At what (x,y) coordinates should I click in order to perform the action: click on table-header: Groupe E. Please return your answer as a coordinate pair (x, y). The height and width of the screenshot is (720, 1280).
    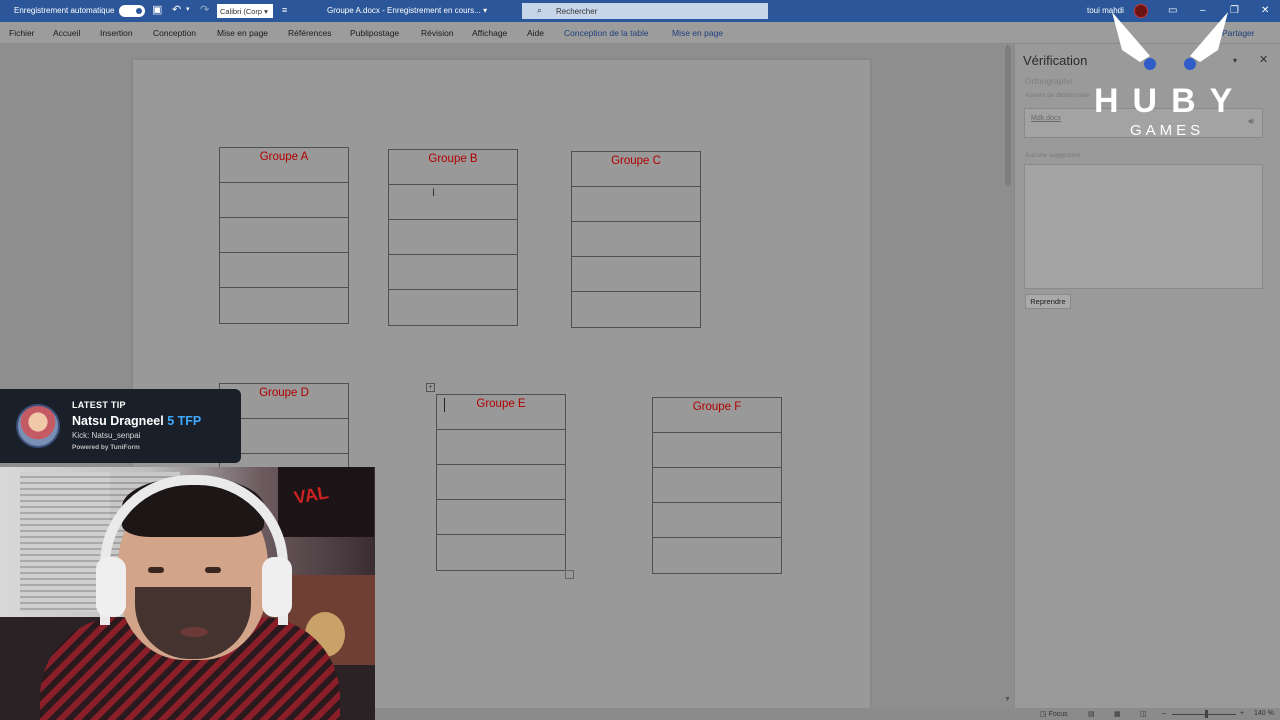
    Looking at the image, I should click on (501, 412).